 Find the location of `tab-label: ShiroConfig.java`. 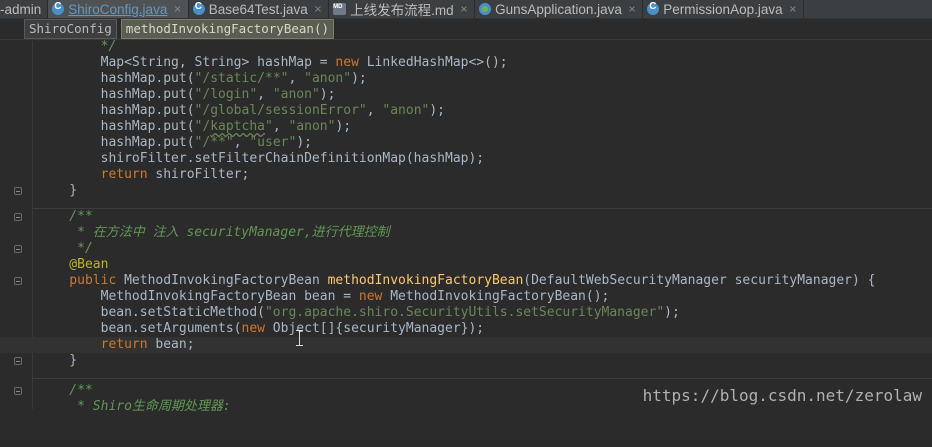

tab-label: ShiroConfig.java is located at coordinates (118, 9).